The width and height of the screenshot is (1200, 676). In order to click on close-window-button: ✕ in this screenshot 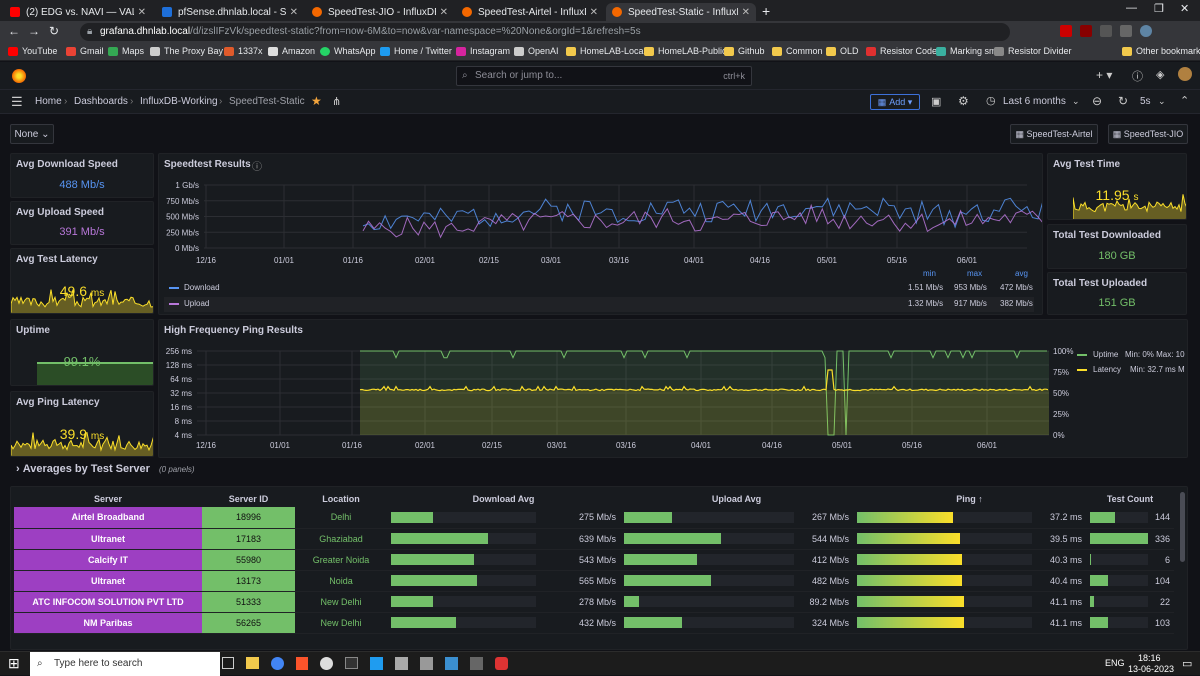, I will do `click(1184, 8)`.